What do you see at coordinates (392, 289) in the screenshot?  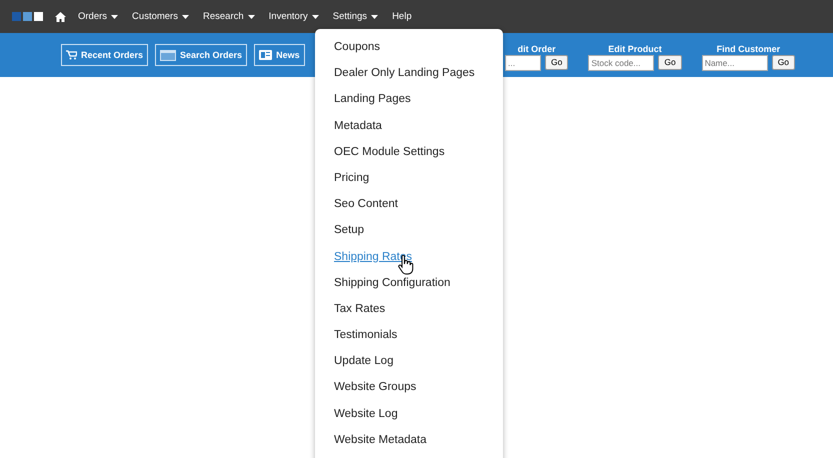 I see `menu-item: Shipping Configuration` at bounding box center [392, 289].